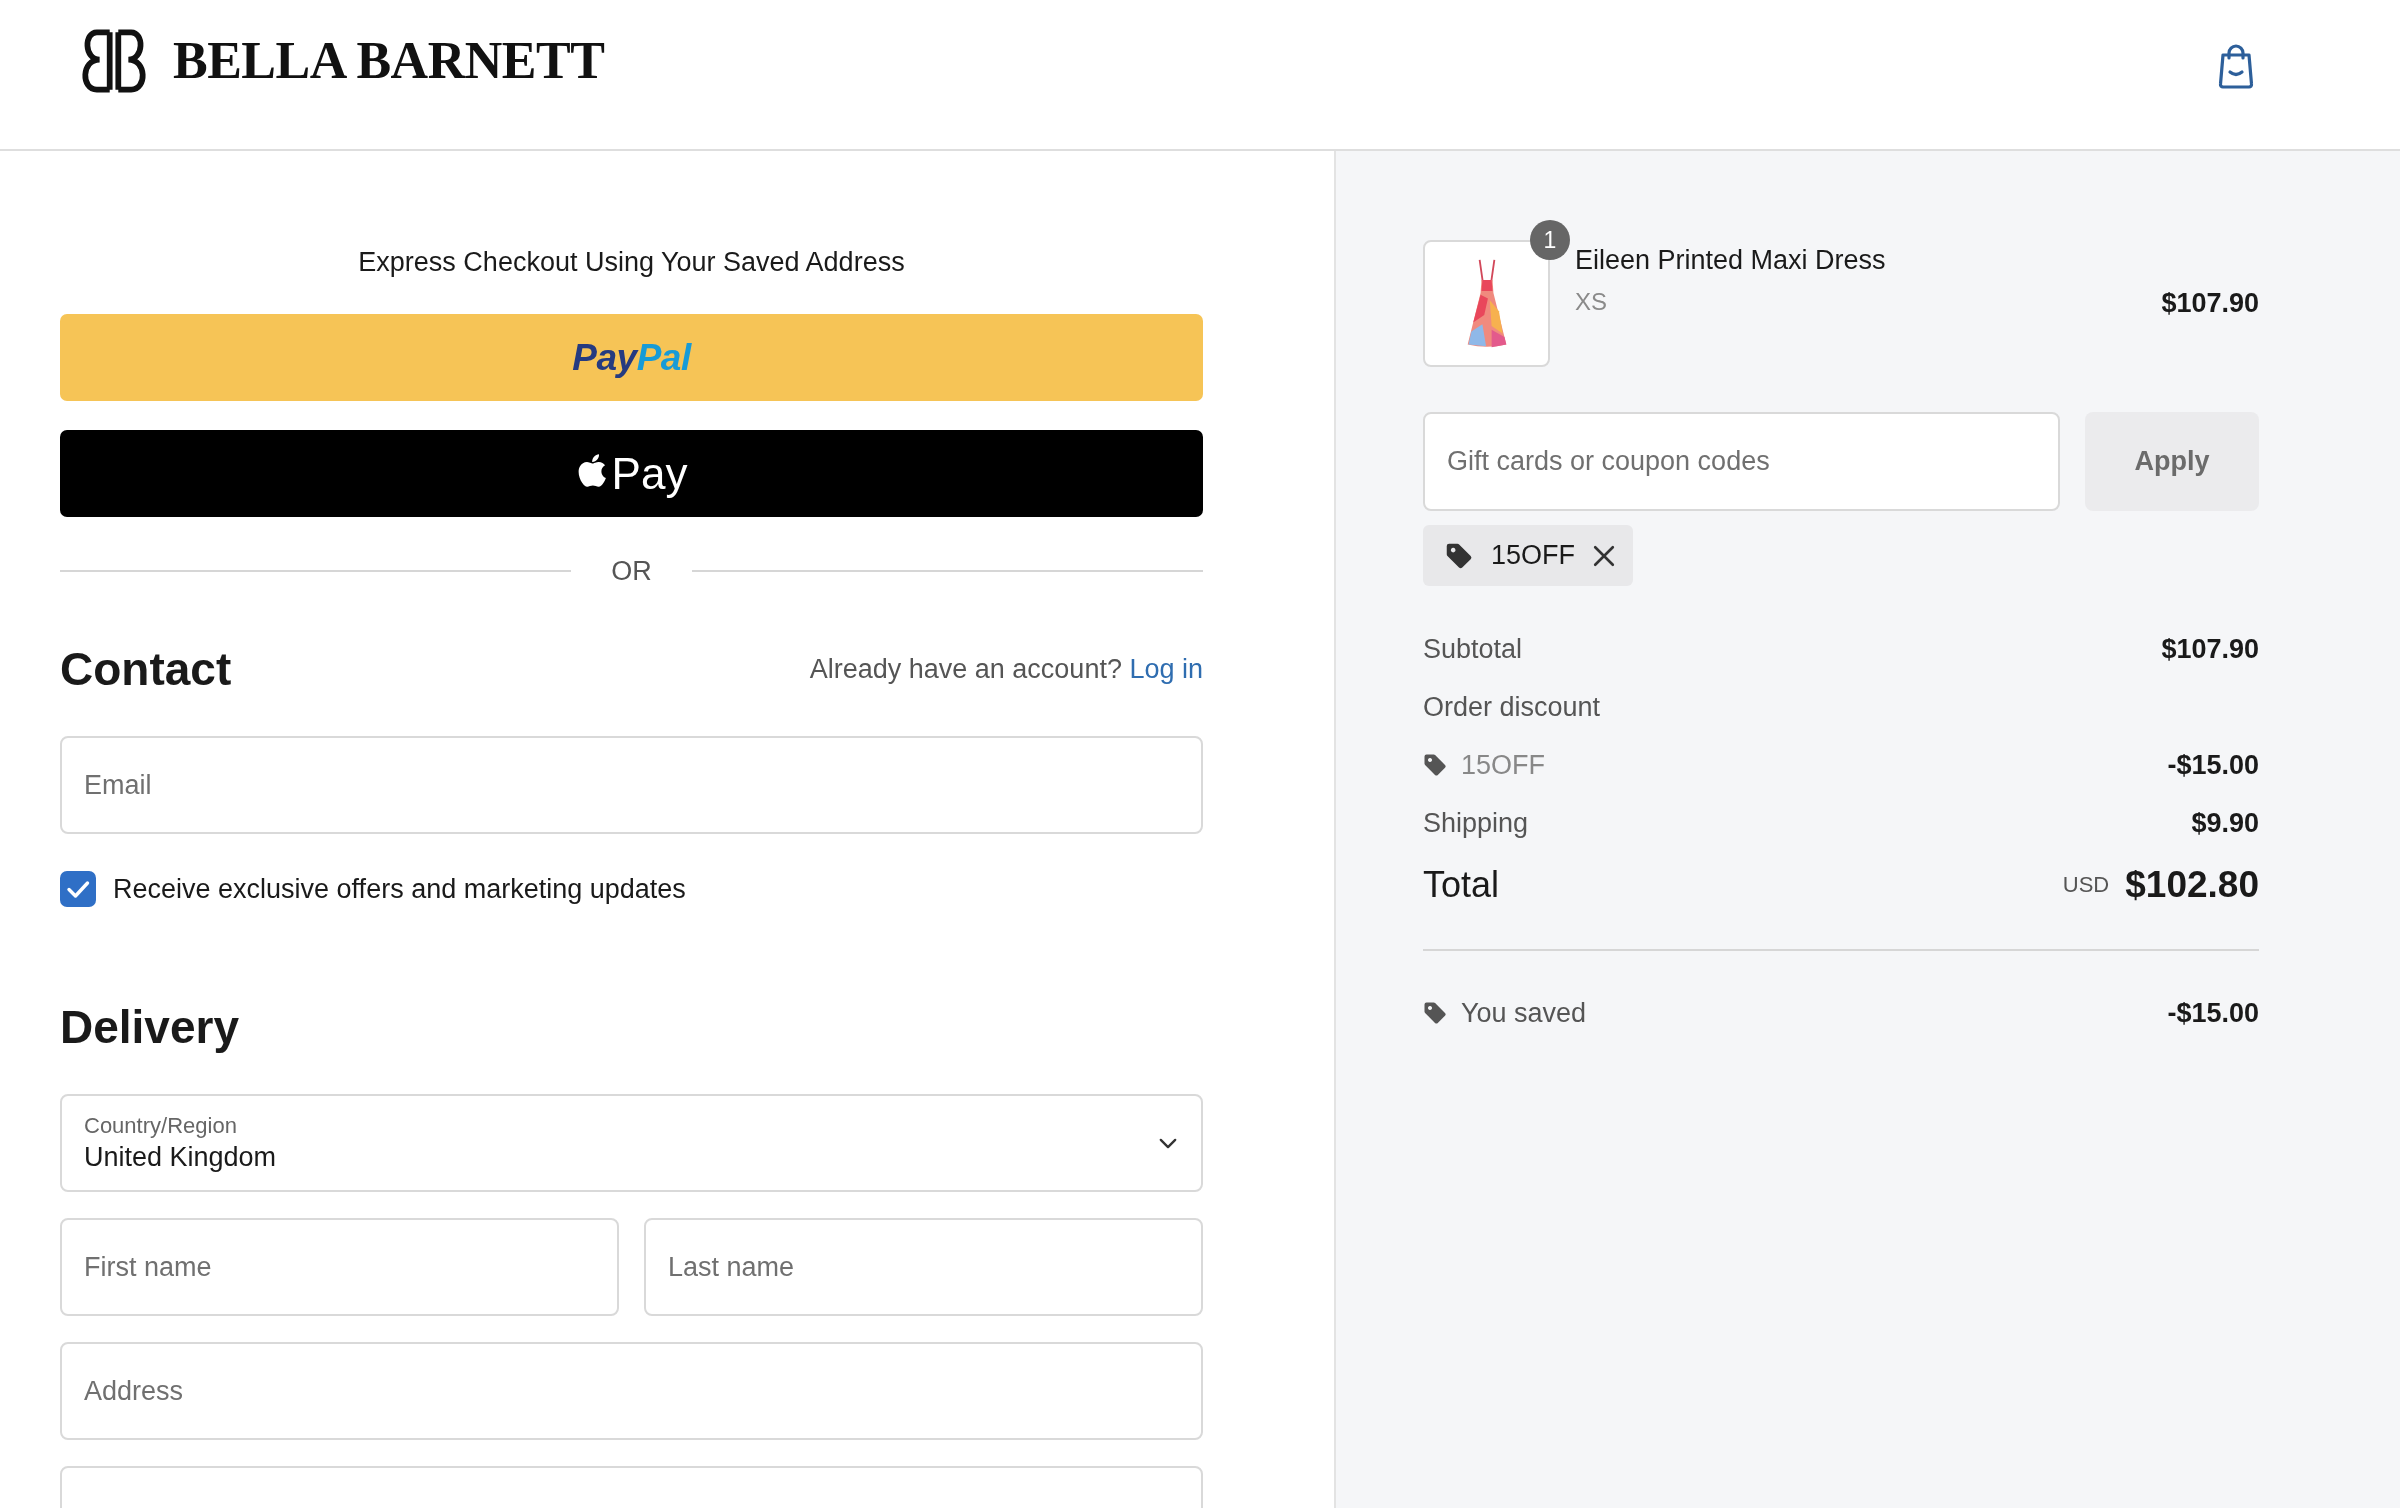 Image resolution: width=2400 pixels, height=1508 pixels. I want to click on product-name: Eileen Printed Maxi Dress, so click(1731, 260).